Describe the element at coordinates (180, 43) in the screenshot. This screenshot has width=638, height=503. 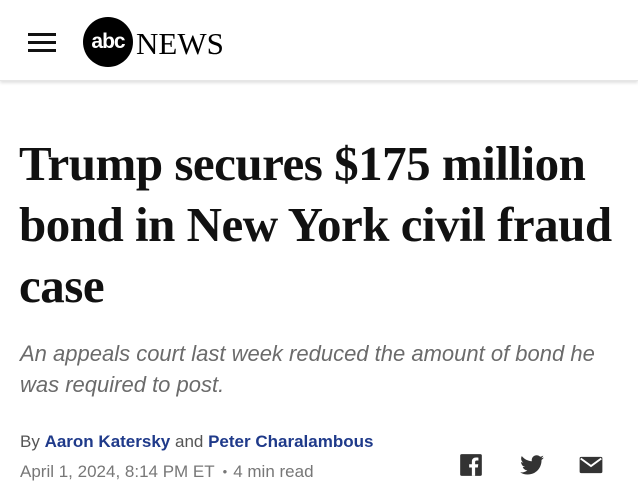
I see `news-wordmark: NEWS` at that location.